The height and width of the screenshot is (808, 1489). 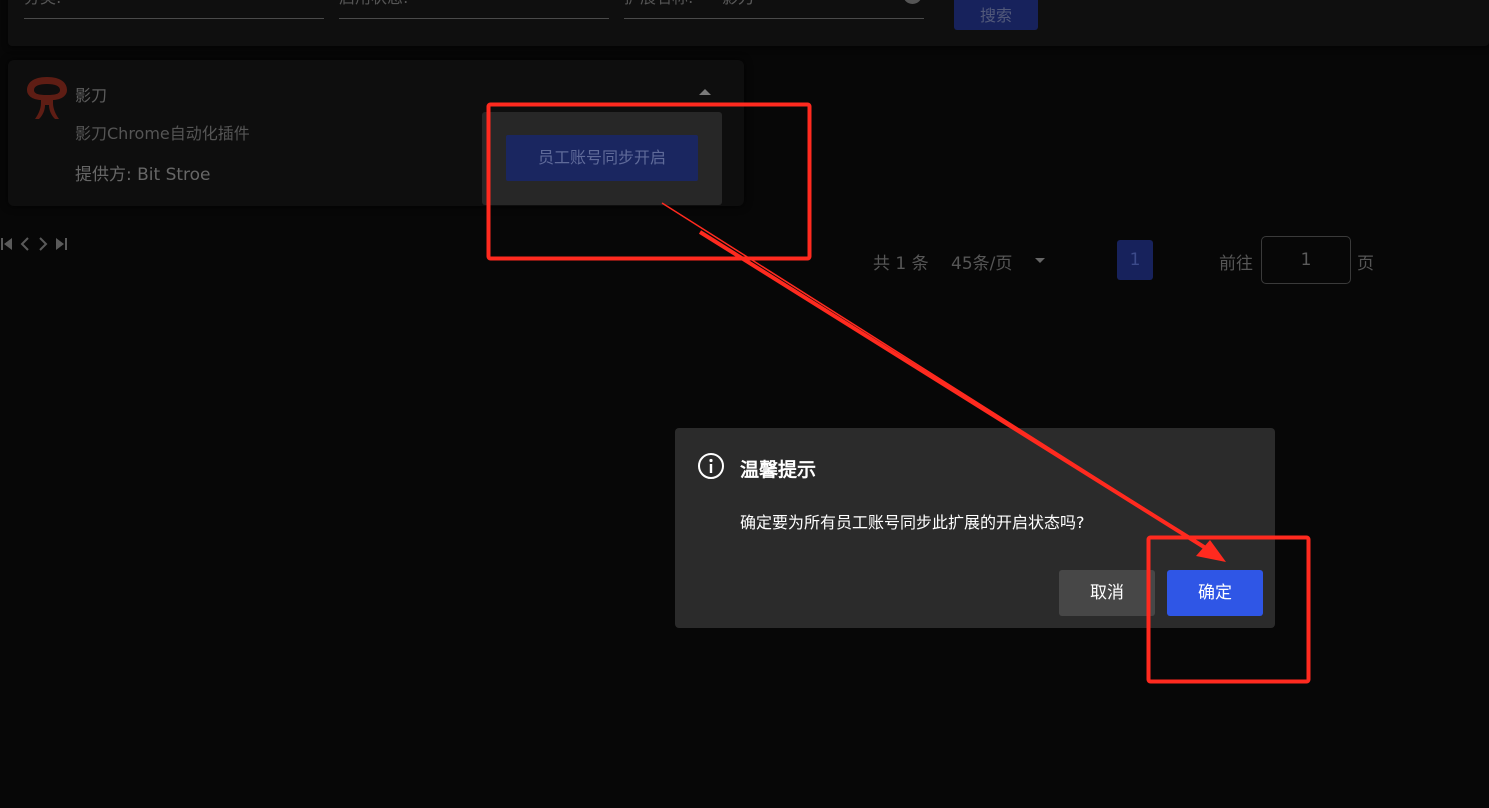 I want to click on pagination-total: 共 1 条, so click(x=901, y=264).